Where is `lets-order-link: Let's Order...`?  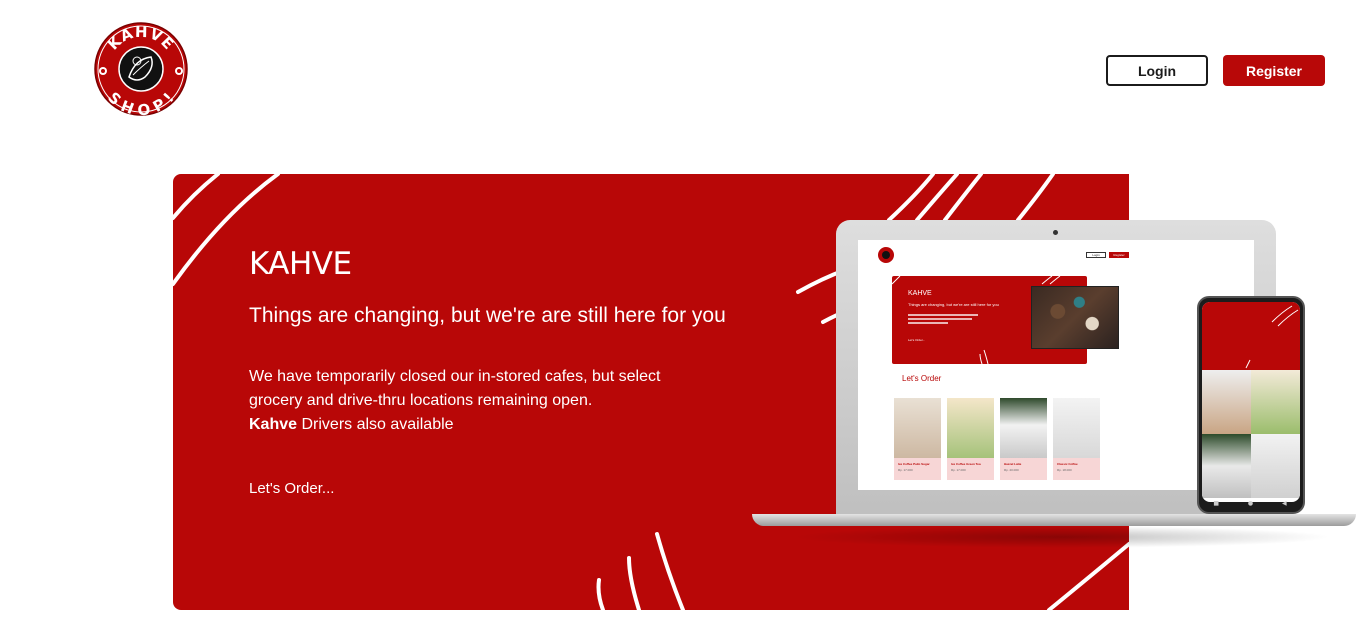 lets-order-link: Let's Order... is located at coordinates (291, 488).